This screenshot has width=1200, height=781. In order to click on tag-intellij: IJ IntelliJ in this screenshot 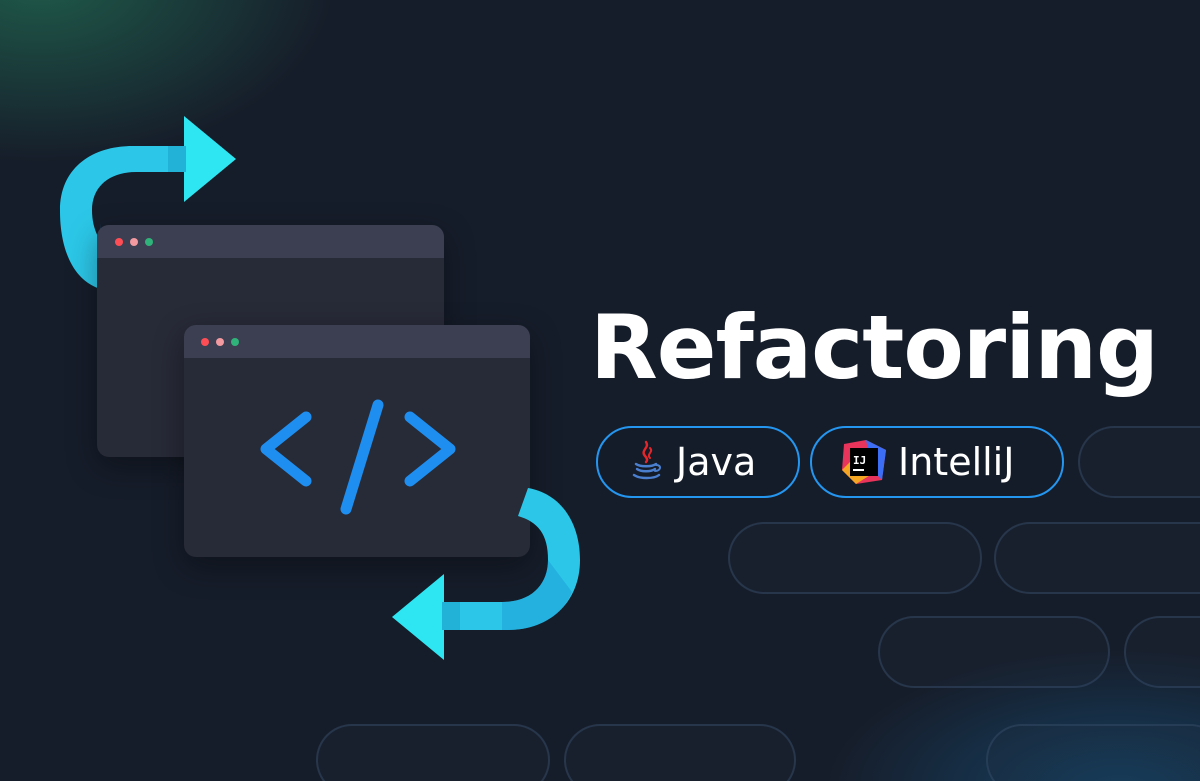, I will do `click(937, 462)`.